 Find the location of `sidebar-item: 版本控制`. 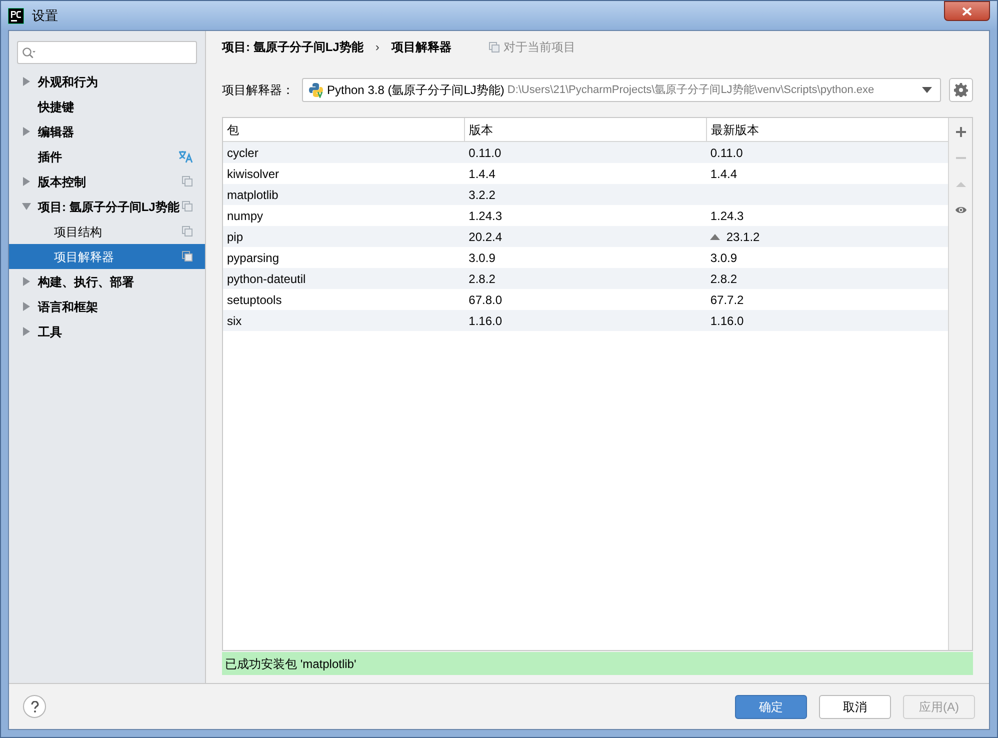

sidebar-item: 版本控制 is located at coordinates (107, 181).